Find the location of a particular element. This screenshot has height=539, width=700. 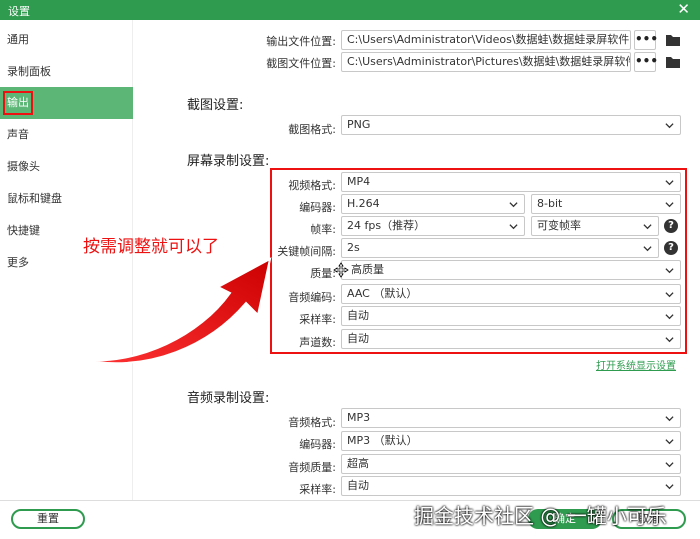

move-cursor-icon is located at coordinates (341, 270).